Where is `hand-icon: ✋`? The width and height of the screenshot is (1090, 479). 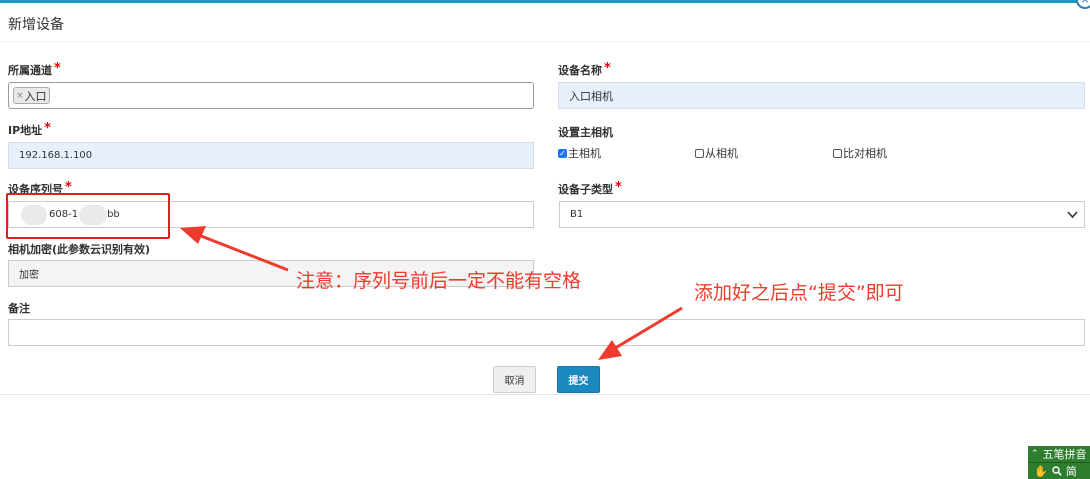
hand-icon: ✋ is located at coordinates (1041, 471).